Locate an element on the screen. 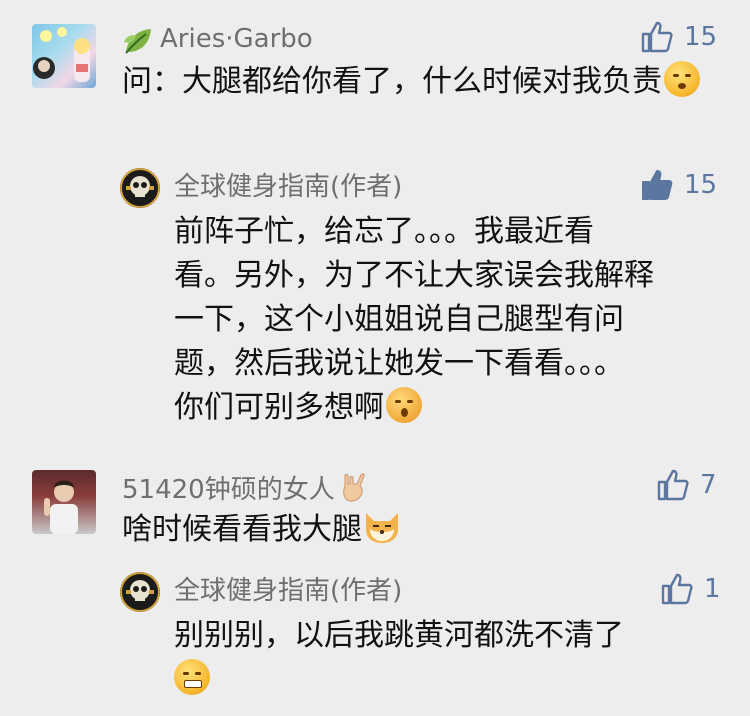 The image size is (750, 716). comment-2: 51420钟硕的女人 7 啥时候看看我大腿 is located at coordinates (375, 510).